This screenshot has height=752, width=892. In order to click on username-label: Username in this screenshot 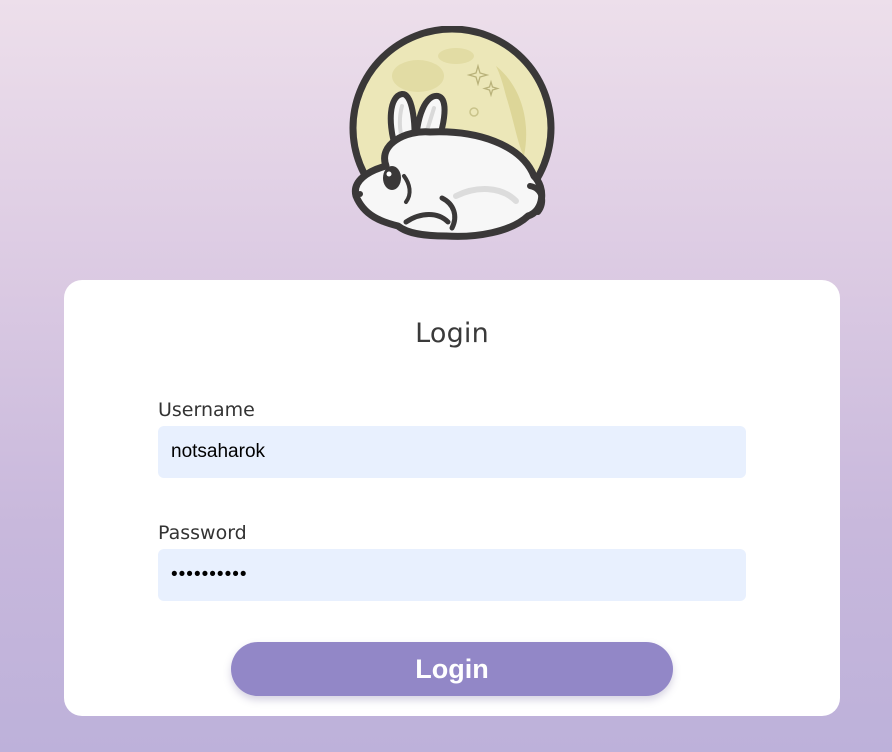, I will do `click(206, 410)`.